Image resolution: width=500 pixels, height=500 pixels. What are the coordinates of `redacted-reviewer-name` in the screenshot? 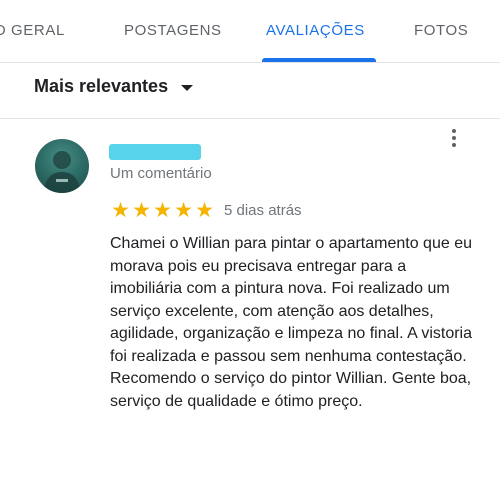 It's located at (155, 152).